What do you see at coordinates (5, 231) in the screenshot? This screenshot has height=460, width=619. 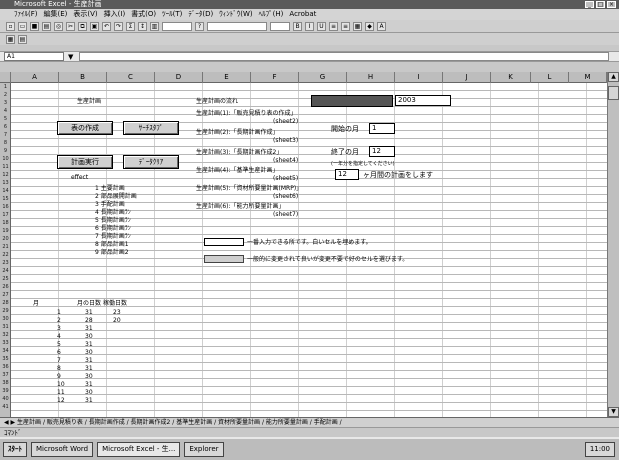 I see `row-number: 19` at bounding box center [5, 231].